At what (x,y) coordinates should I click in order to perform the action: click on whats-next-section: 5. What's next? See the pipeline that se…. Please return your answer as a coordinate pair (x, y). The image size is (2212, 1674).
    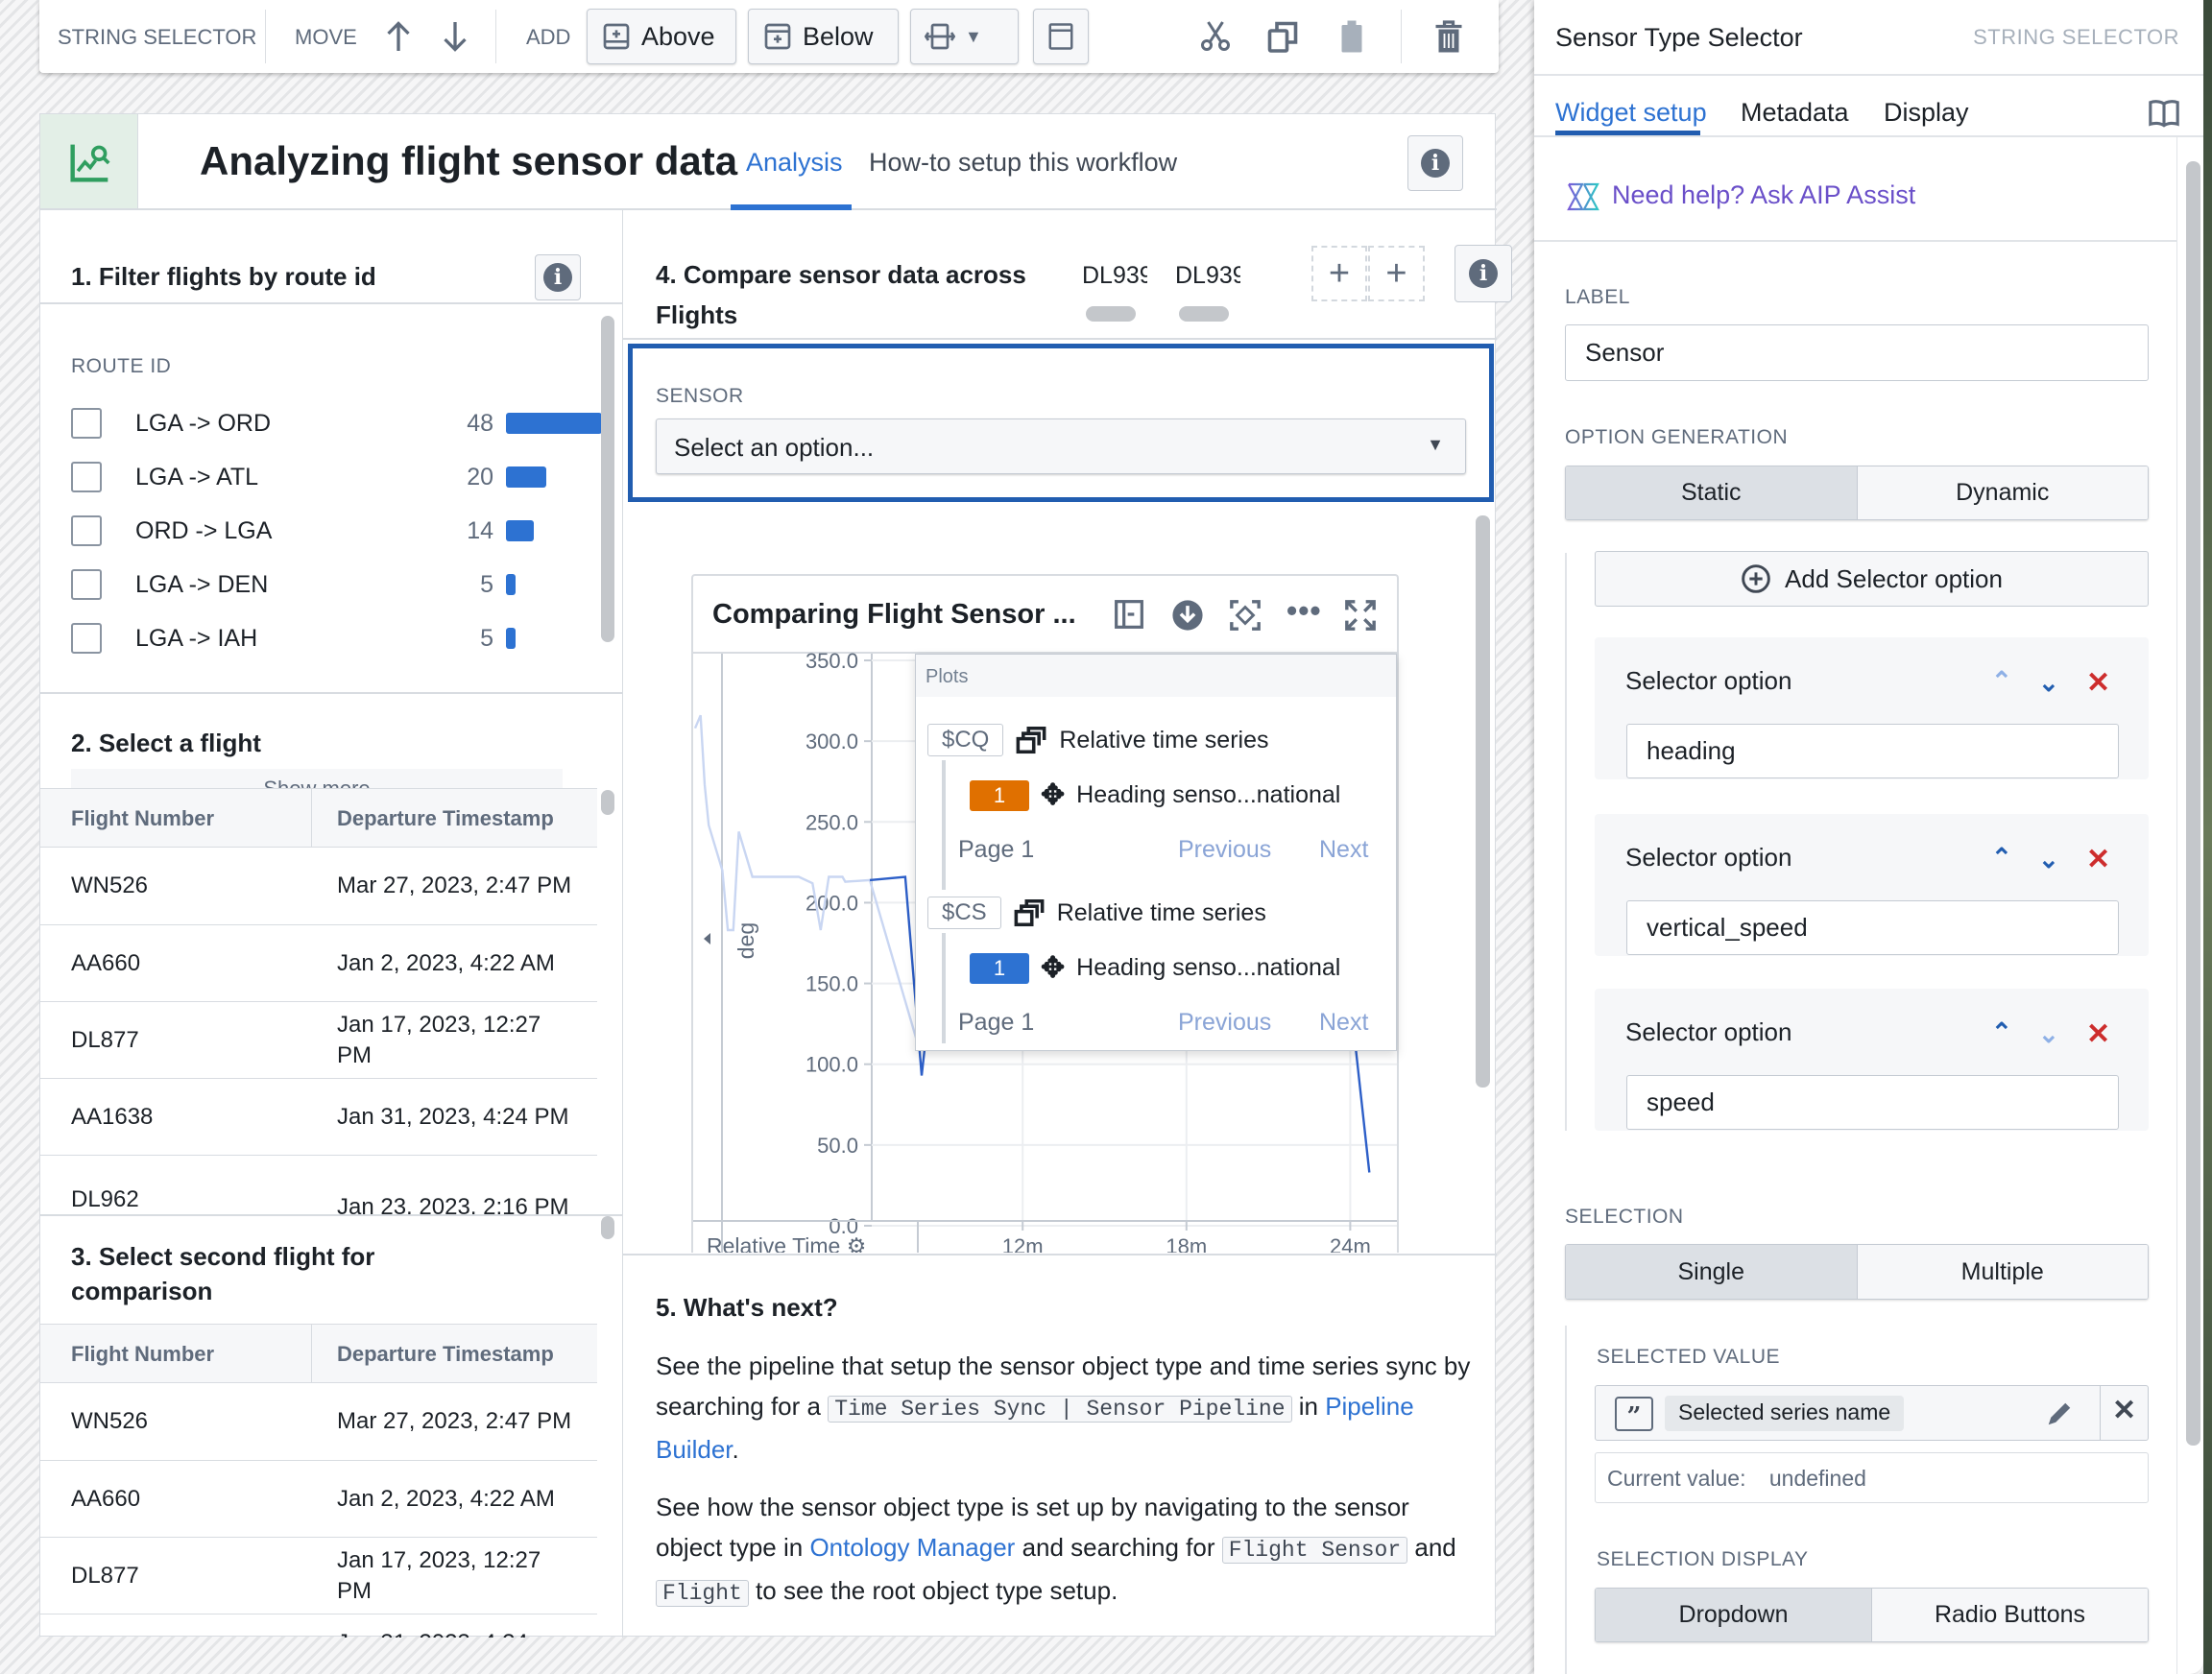
    Looking at the image, I should click on (1060, 1446).